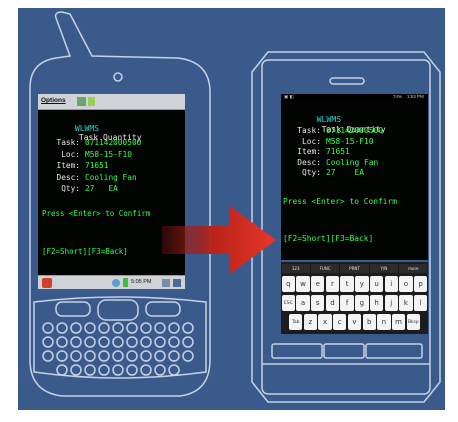  I want to click on function-key: 123, so click(295, 268).